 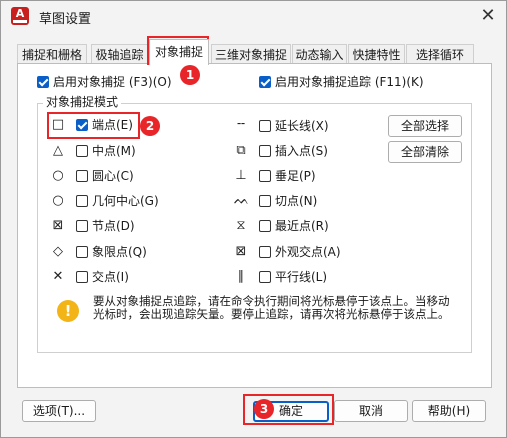 I want to click on cancel-button: 取消, so click(x=371, y=411).